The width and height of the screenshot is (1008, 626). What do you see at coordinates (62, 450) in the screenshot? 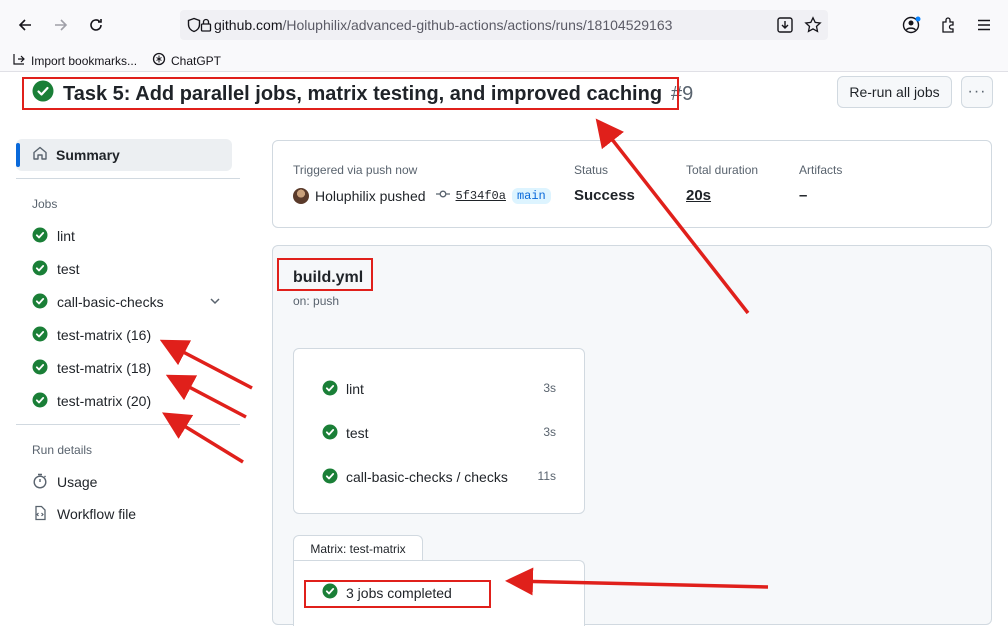
I see `run-details-heading: Run details` at bounding box center [62, 450].